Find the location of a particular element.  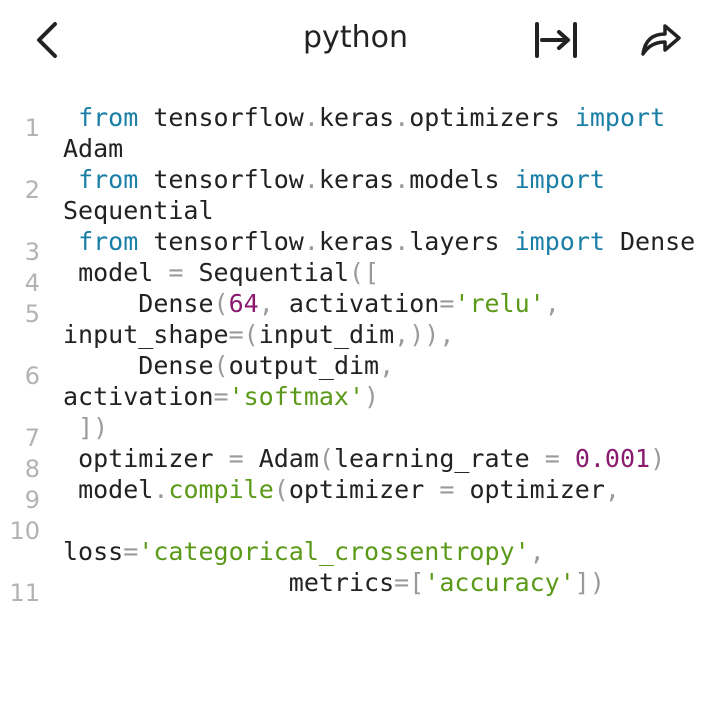

code-line: 9 model.compile(optimizer = optimizer, is located at coordinates (355, 494).